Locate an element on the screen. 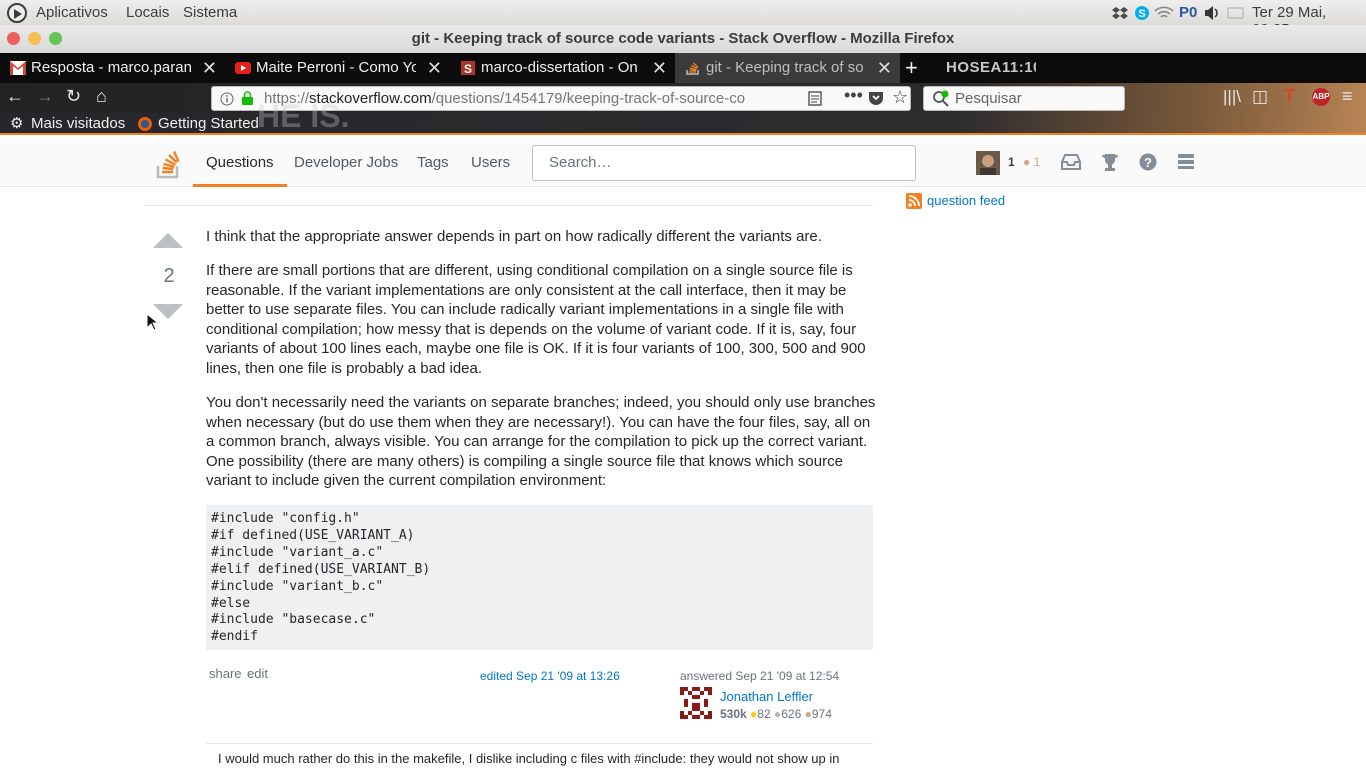 The height and width of the screenshot is (768, 1366). reload-icon: ↻ is located at coordinates (73, 96).